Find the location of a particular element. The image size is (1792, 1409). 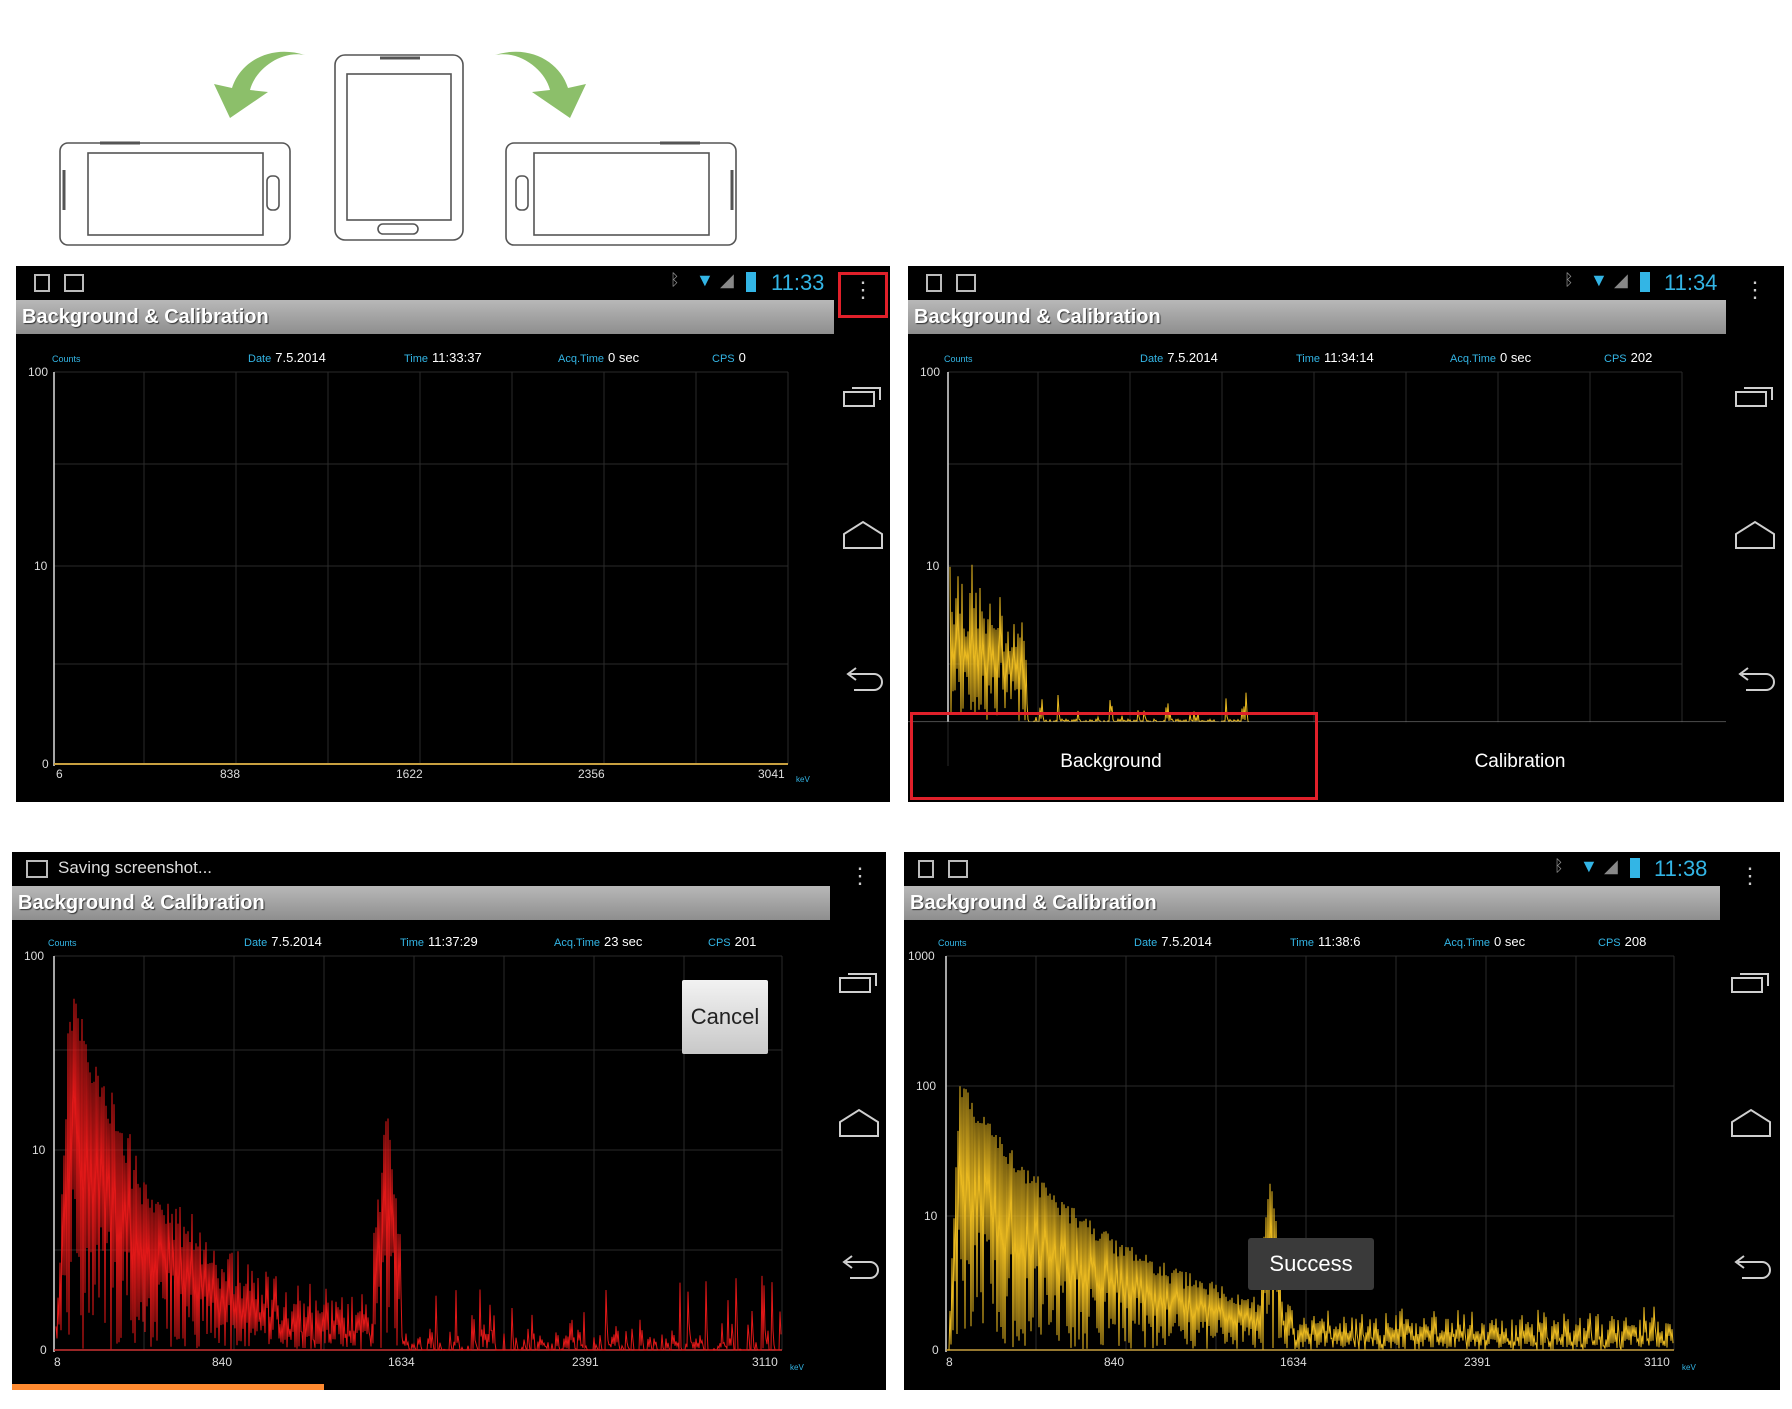

x-tick: 6 is located at coordinates (59, 774).